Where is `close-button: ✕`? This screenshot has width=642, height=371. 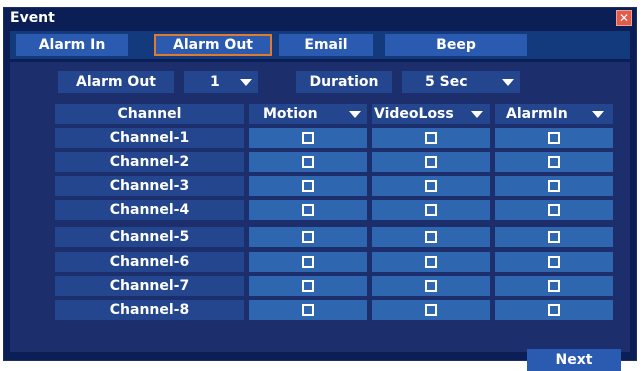 close-button: ✕ is located at coordinates (624, 18).